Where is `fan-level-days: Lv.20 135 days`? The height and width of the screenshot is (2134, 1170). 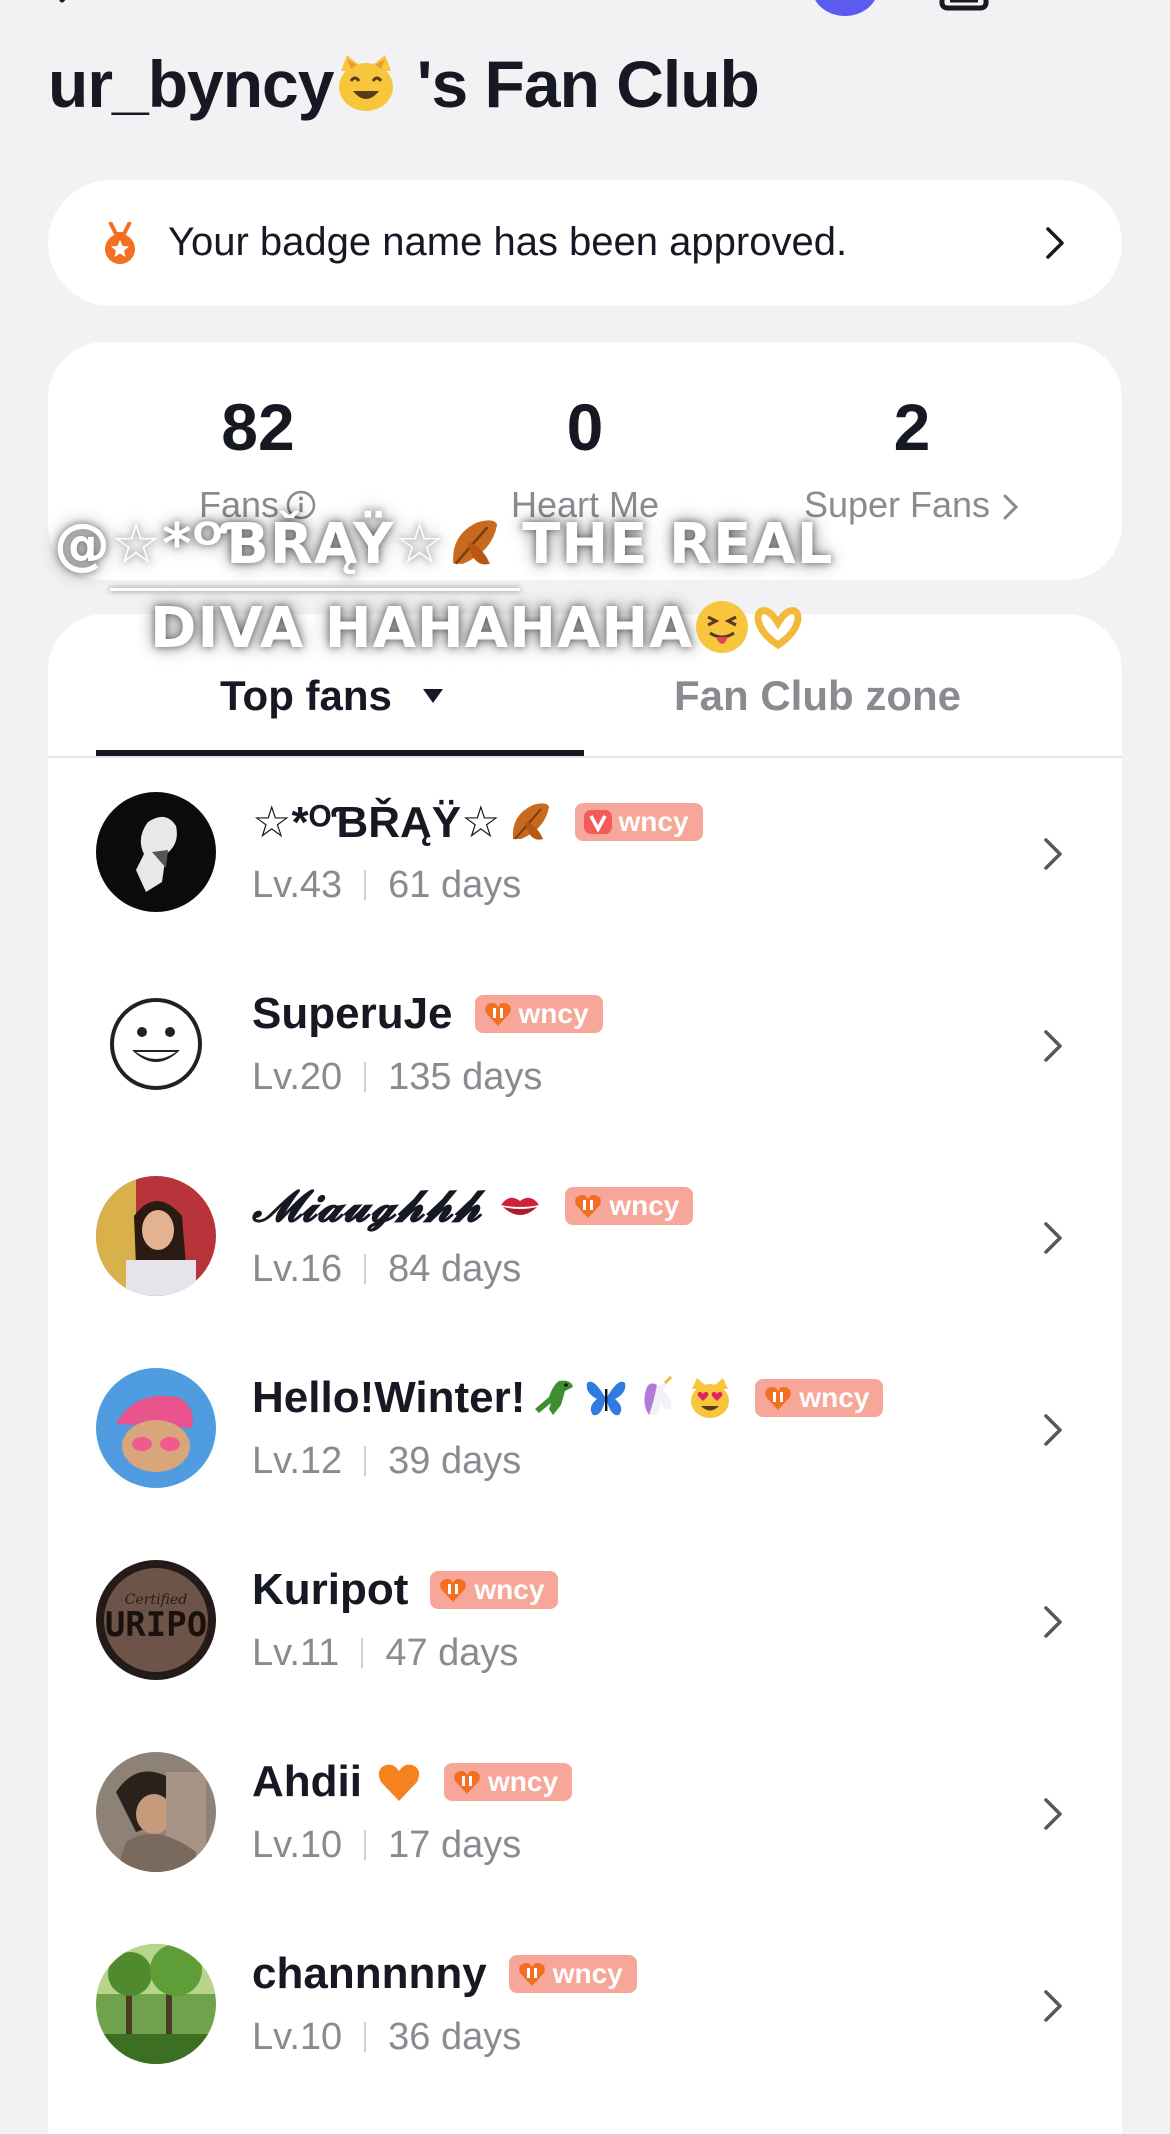 fan-level-days: Lv.20 135 days is located at coordinates (397, 1077).